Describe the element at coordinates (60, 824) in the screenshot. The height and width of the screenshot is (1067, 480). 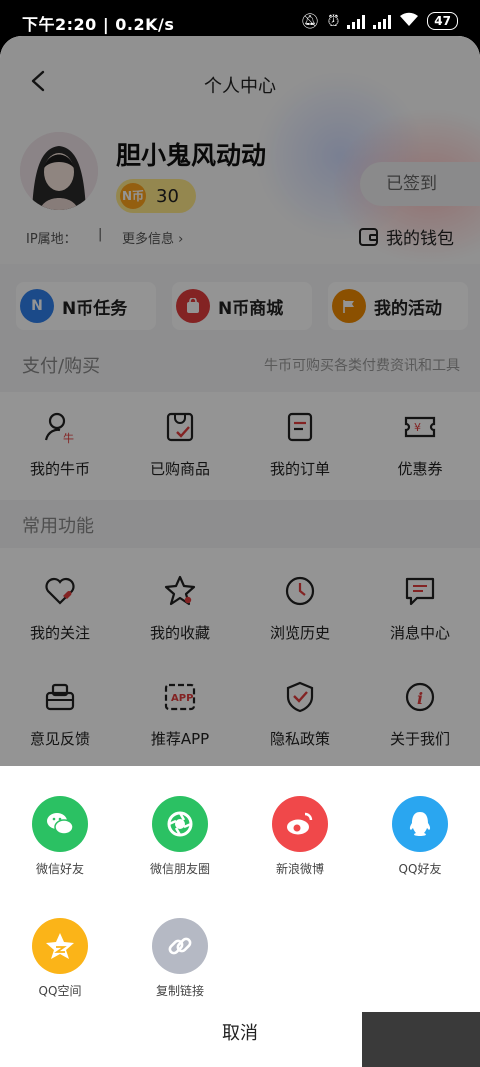
I see `wechat-icon` at that location.